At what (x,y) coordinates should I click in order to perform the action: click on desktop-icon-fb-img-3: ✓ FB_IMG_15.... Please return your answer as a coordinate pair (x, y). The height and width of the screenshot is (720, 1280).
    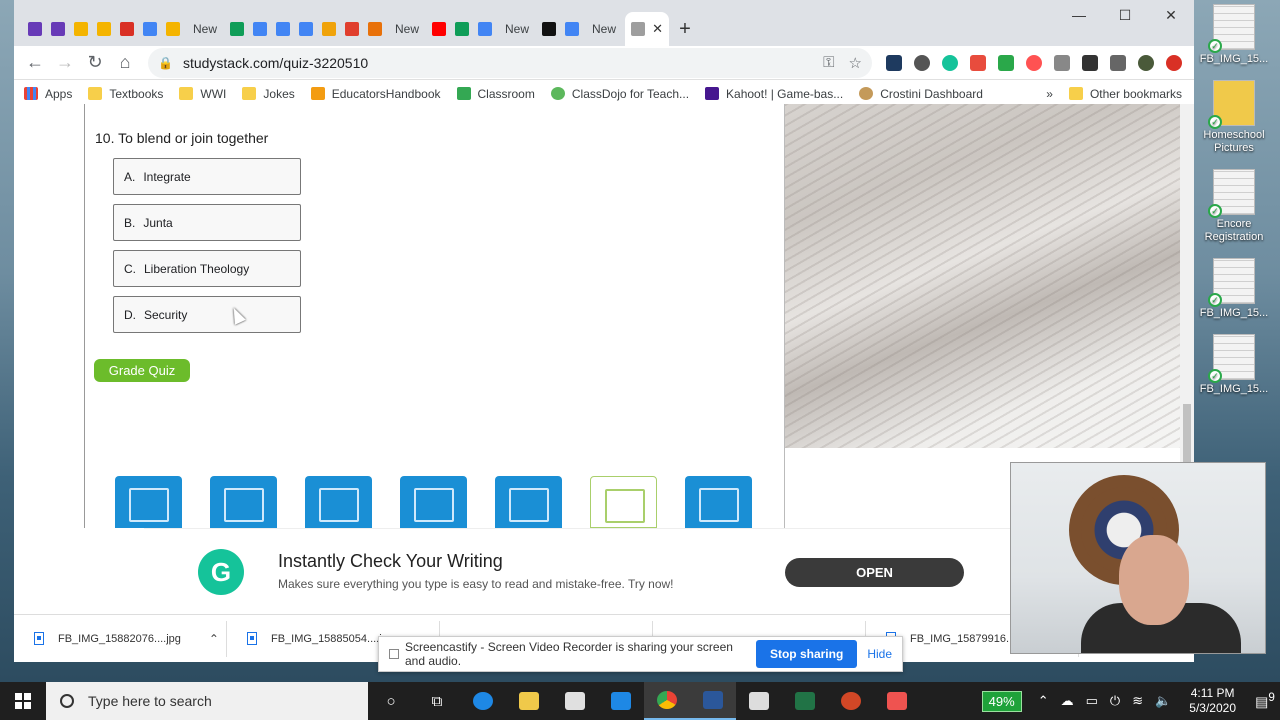
    Looking at the image, I should click on (1234, 365).